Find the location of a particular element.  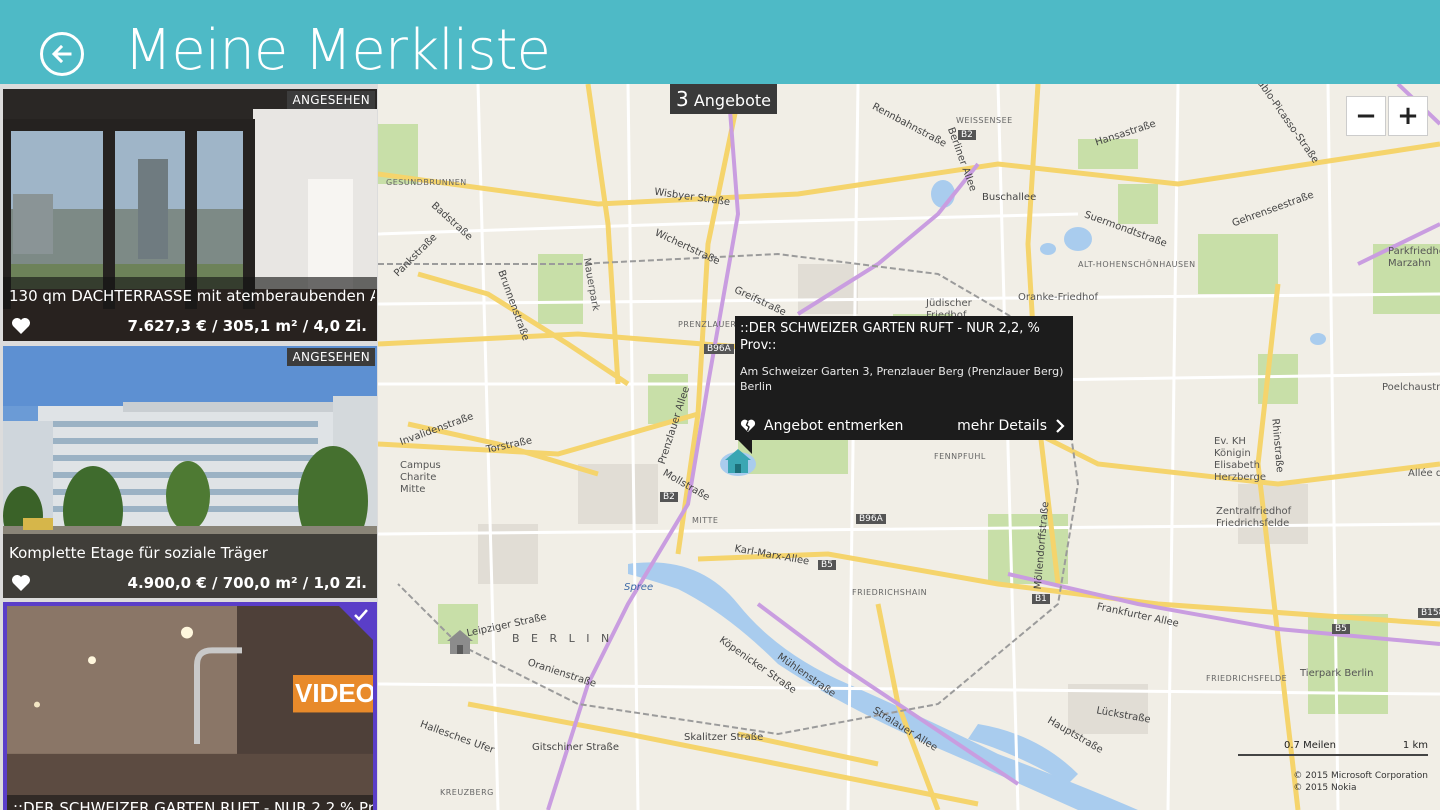

district-label: ALT-HOHENSCHÖNHAUSEN is located at coordinates (1137, 264).